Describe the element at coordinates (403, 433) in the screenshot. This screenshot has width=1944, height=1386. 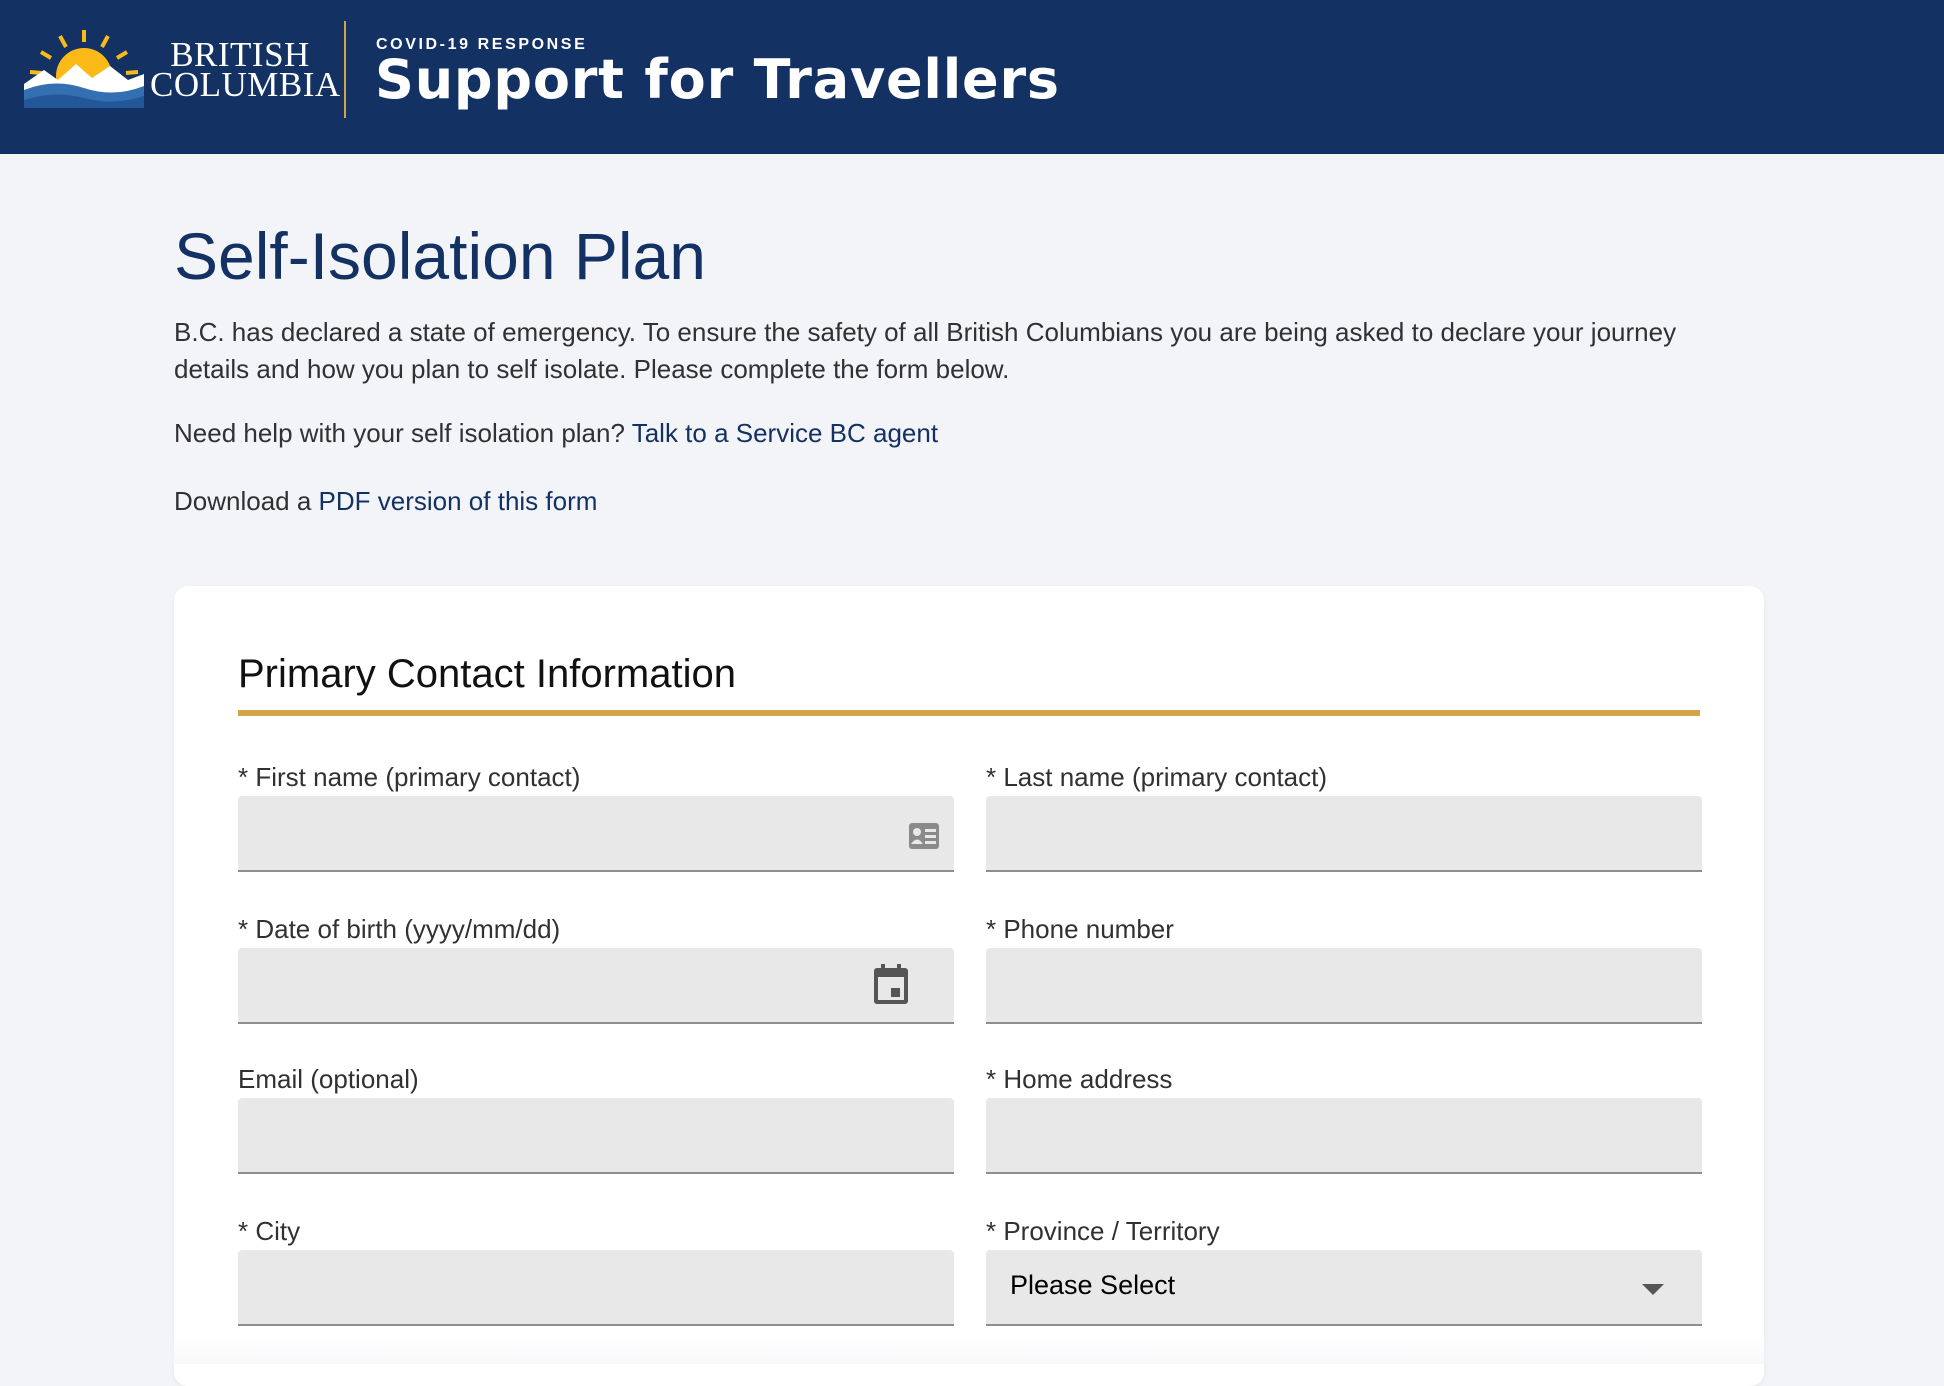
I see `help-text: Need help with your self isolation plan?` at that location.